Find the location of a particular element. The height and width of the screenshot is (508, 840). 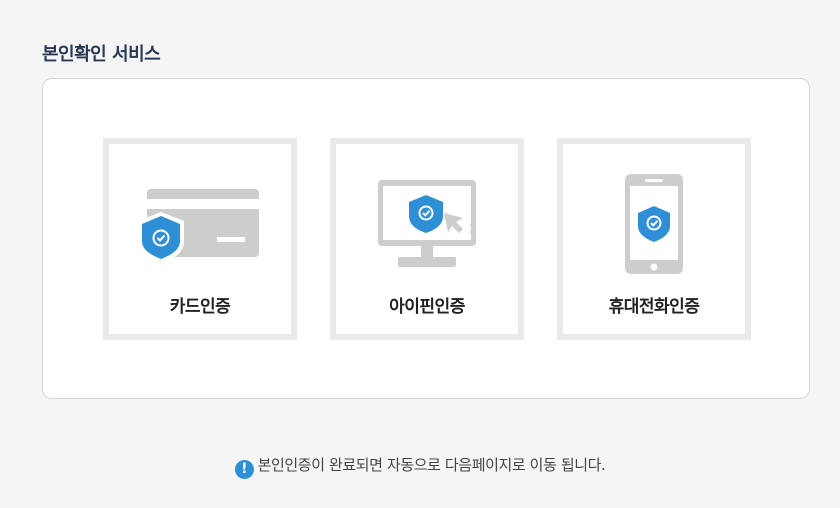

notice-message: ! 본인인증이 완료되면 자동으로 다음페이지로 이동 됩니다. is located at coordinates (420, 466).